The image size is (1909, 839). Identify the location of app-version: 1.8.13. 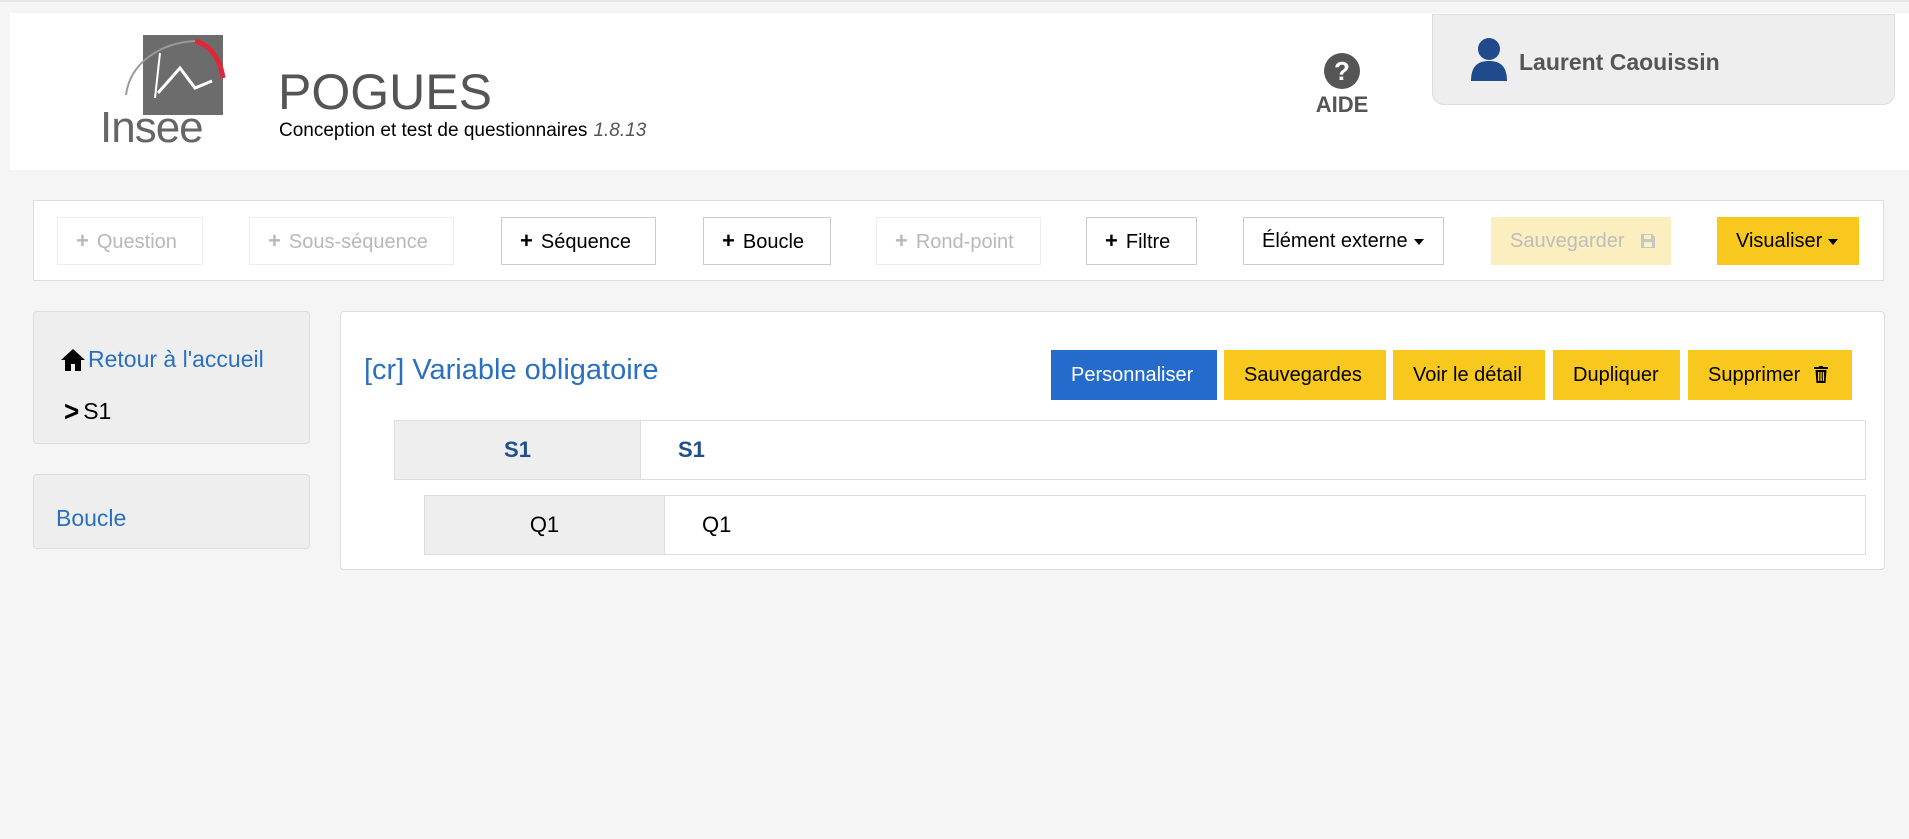
(620, 130).